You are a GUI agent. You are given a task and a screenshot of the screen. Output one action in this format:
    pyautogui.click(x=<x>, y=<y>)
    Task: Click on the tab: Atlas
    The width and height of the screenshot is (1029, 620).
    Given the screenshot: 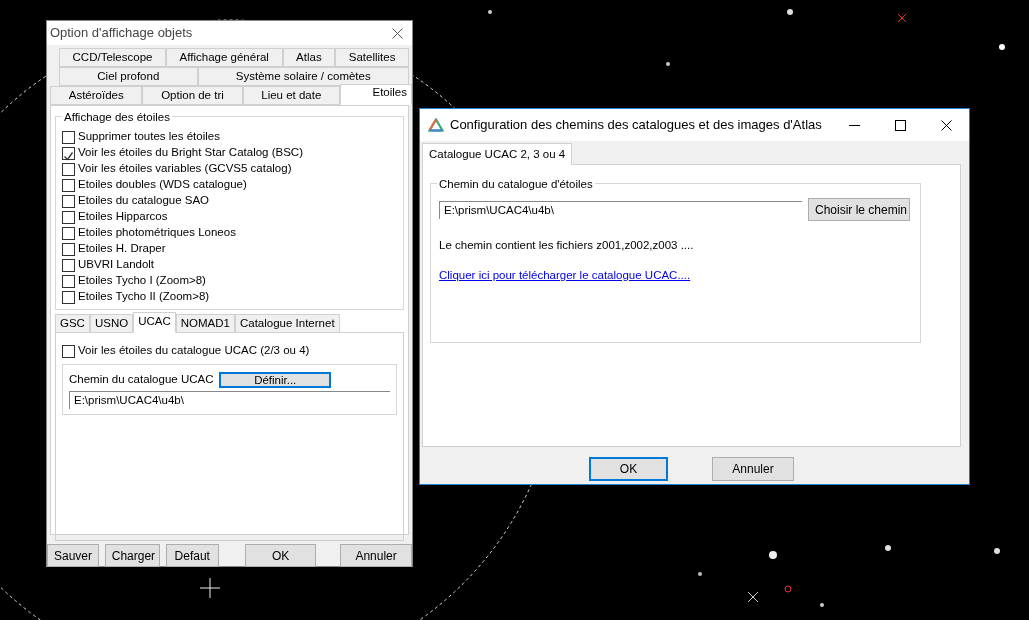 What is the action you would take?
    pyautogui.click(x=309, y=57)
    